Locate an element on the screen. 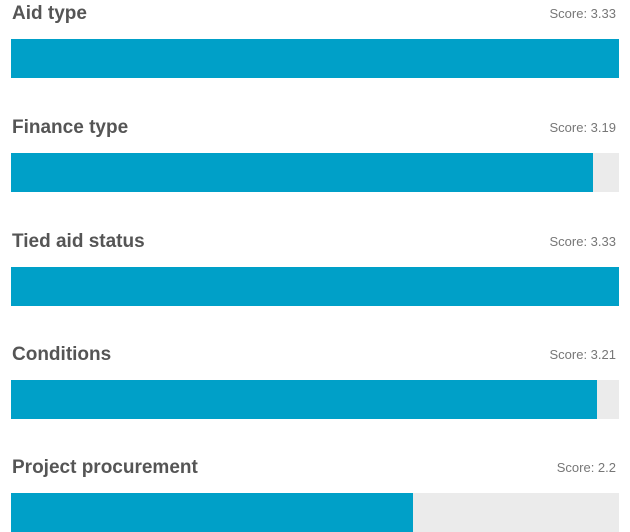  category-label: Finance type is located at coordinates (70, 127).